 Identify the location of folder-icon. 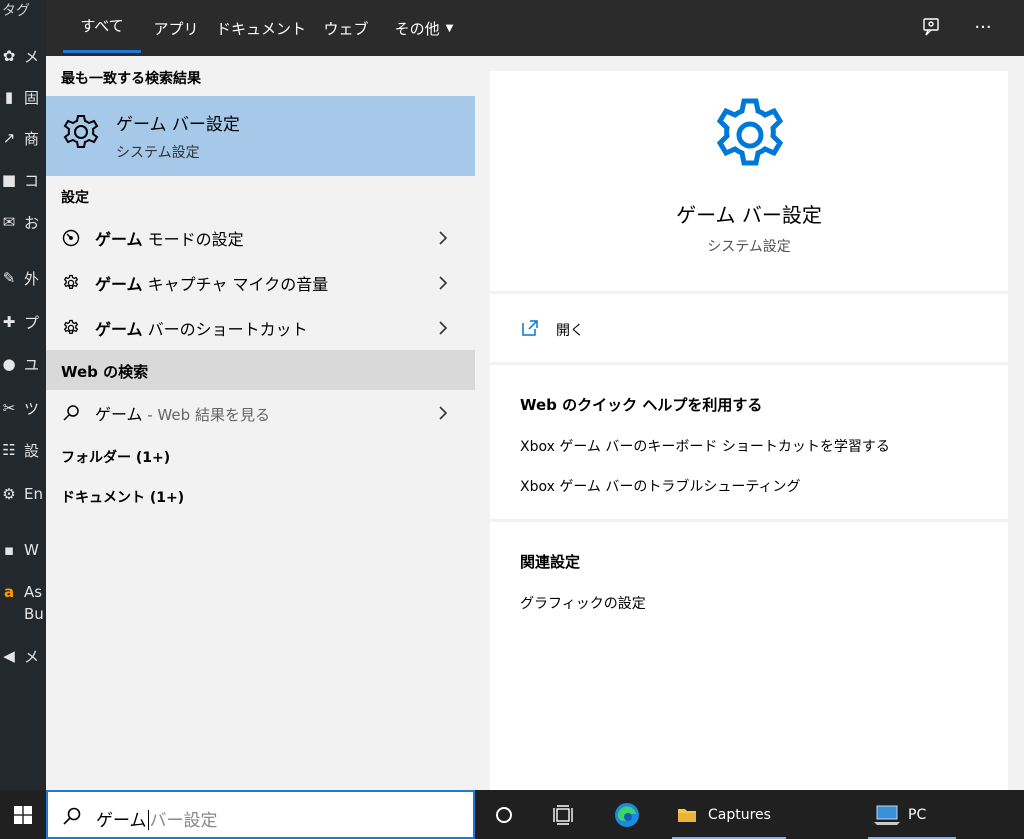
(687, 815).